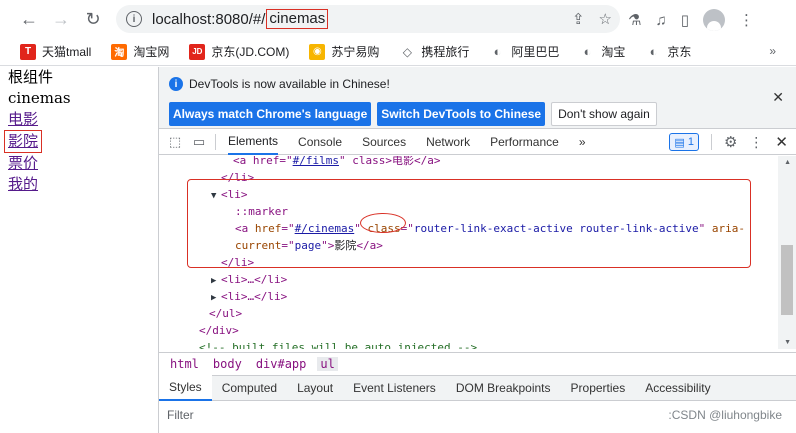 This screenshot has height=433, width=796. Describe the element at coordinates (31, 77) in the screenshot. I see `root-component-text: 根组件` at that location.